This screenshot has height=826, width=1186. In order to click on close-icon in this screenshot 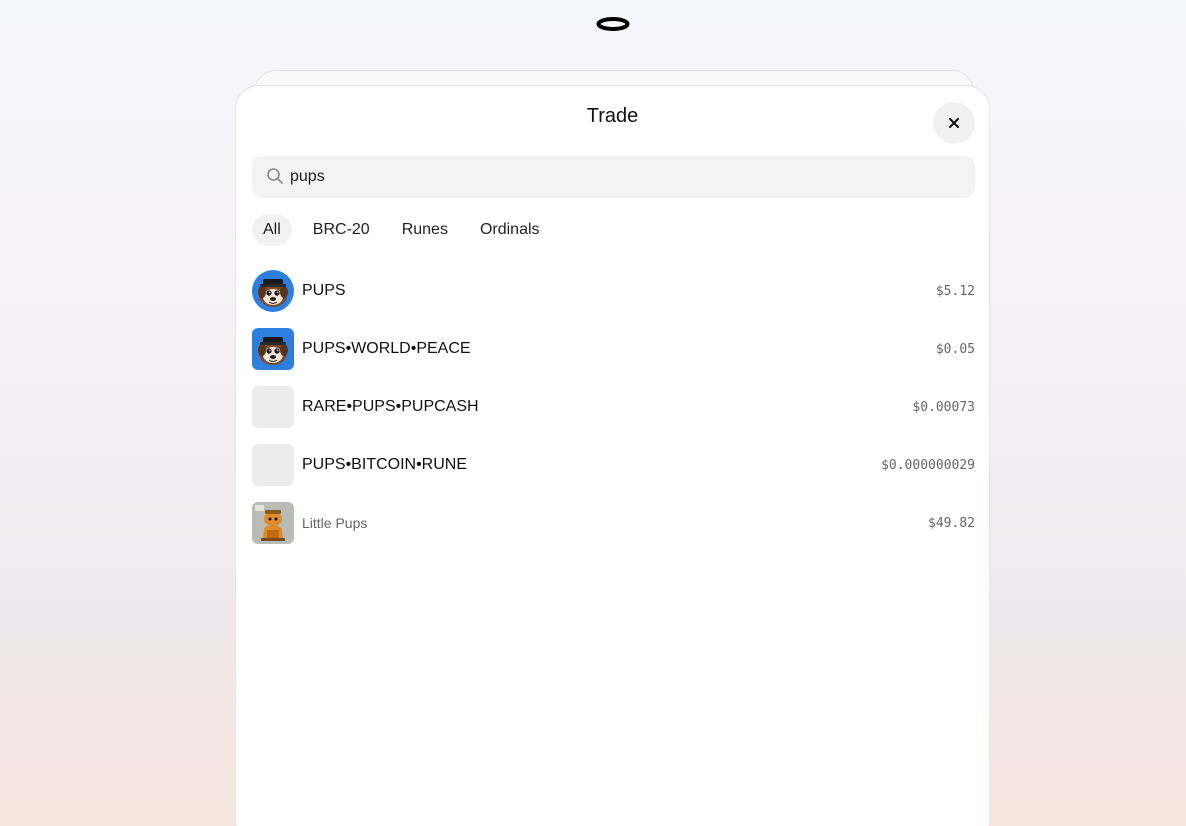, I will do `click(954, 123)`.